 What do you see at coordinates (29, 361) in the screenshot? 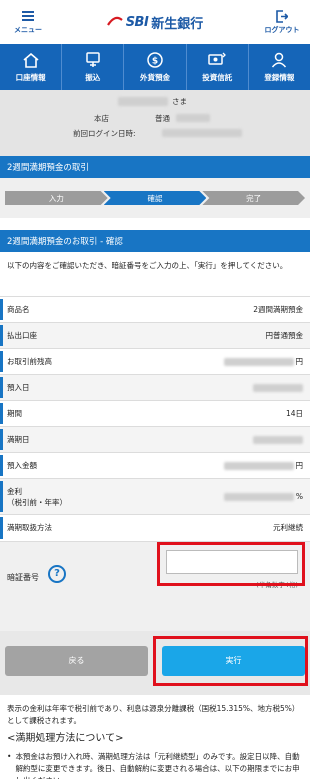
I see `row-label-text: お取引前残高` at bounding box center [29, 361].